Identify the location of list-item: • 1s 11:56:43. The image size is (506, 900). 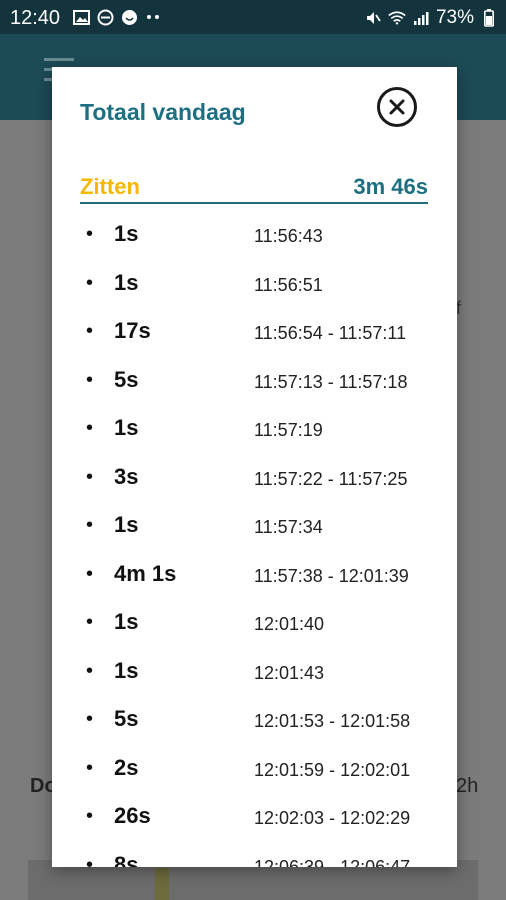
(260, 245).